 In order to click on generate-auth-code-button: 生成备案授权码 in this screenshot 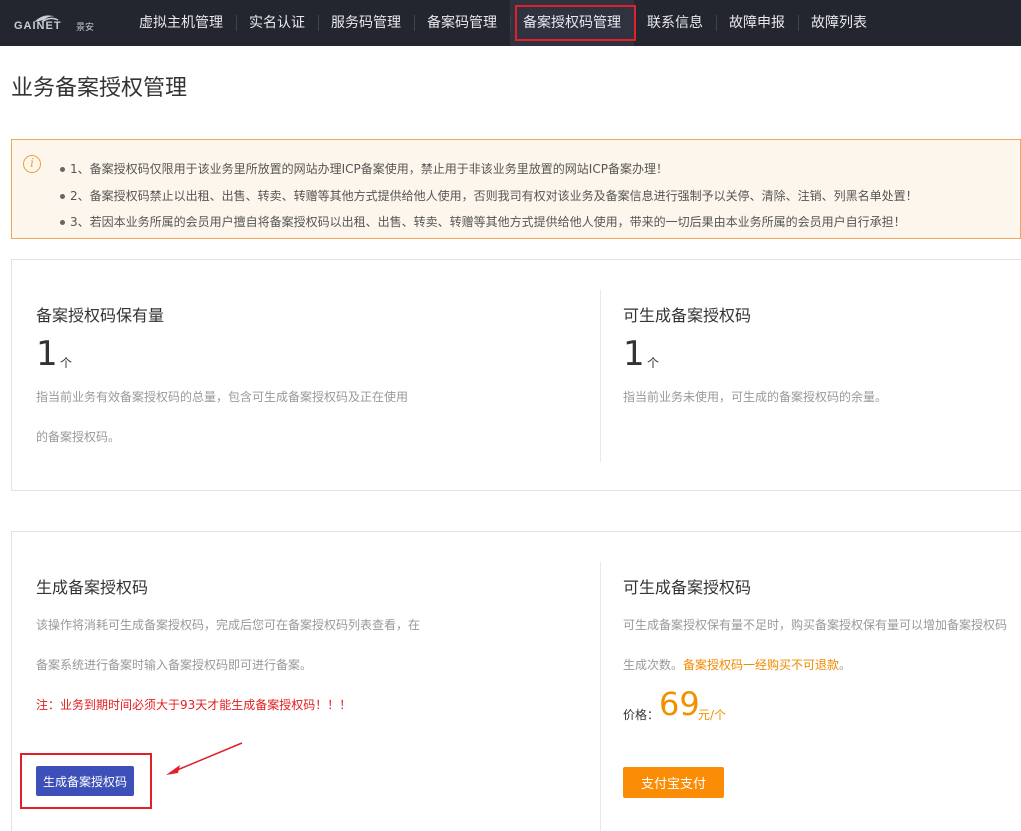, I will do `click(85, 781)`.